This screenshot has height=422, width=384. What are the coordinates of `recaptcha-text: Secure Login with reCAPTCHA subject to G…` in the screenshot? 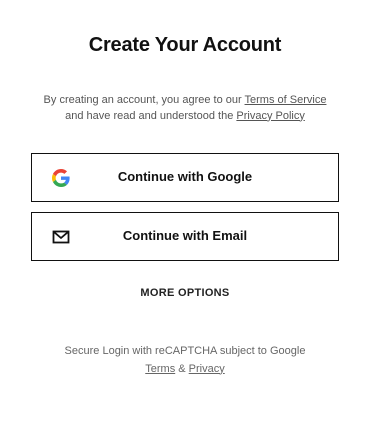 It's located at (185, 351).